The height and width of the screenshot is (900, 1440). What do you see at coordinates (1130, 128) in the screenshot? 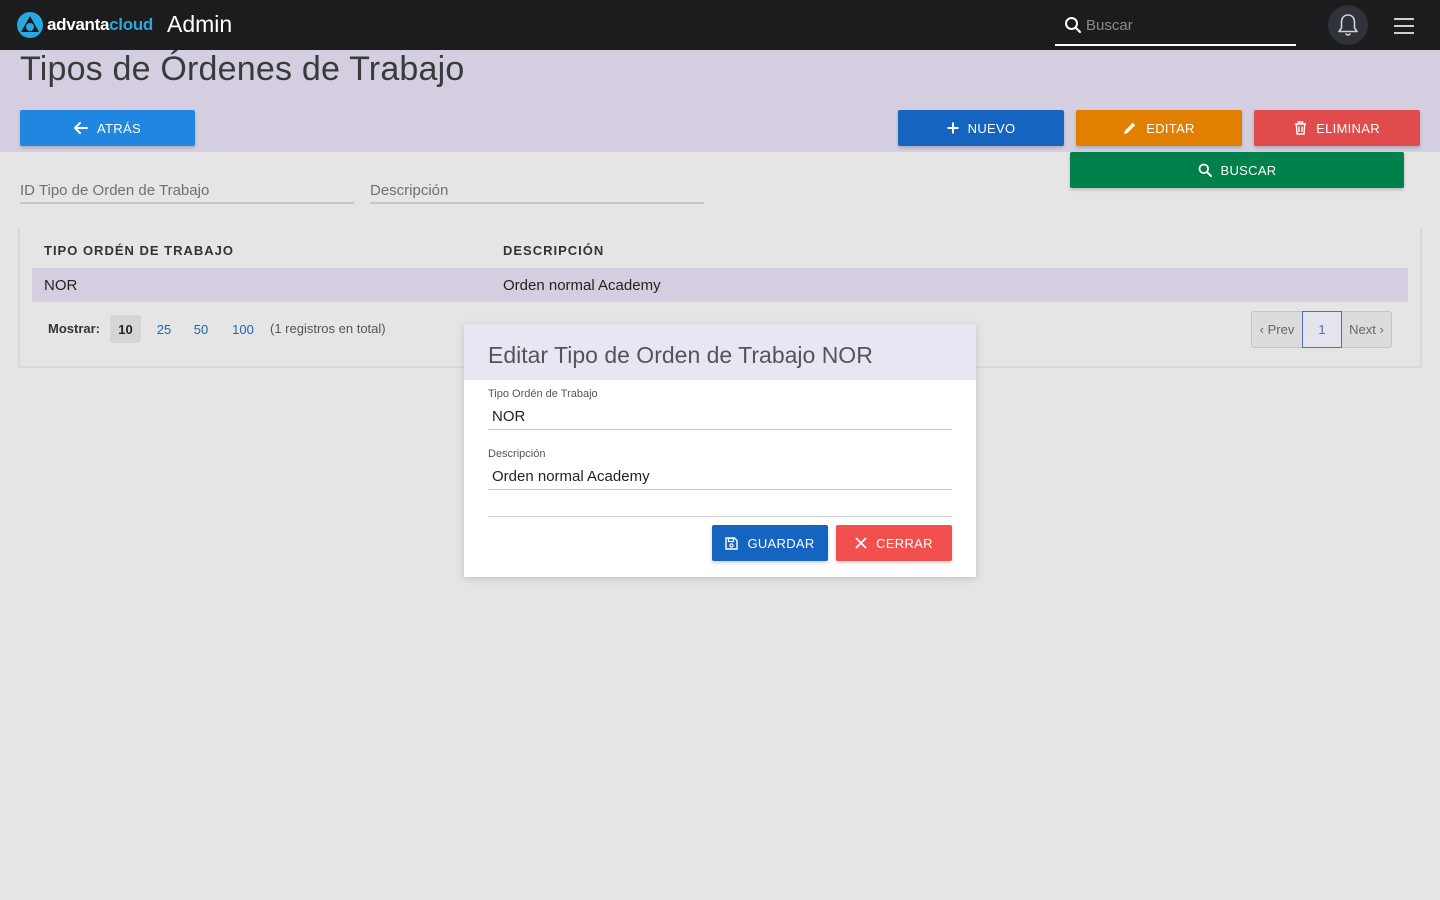
I see `pencil-icon` at bounding box center [1130, 128].